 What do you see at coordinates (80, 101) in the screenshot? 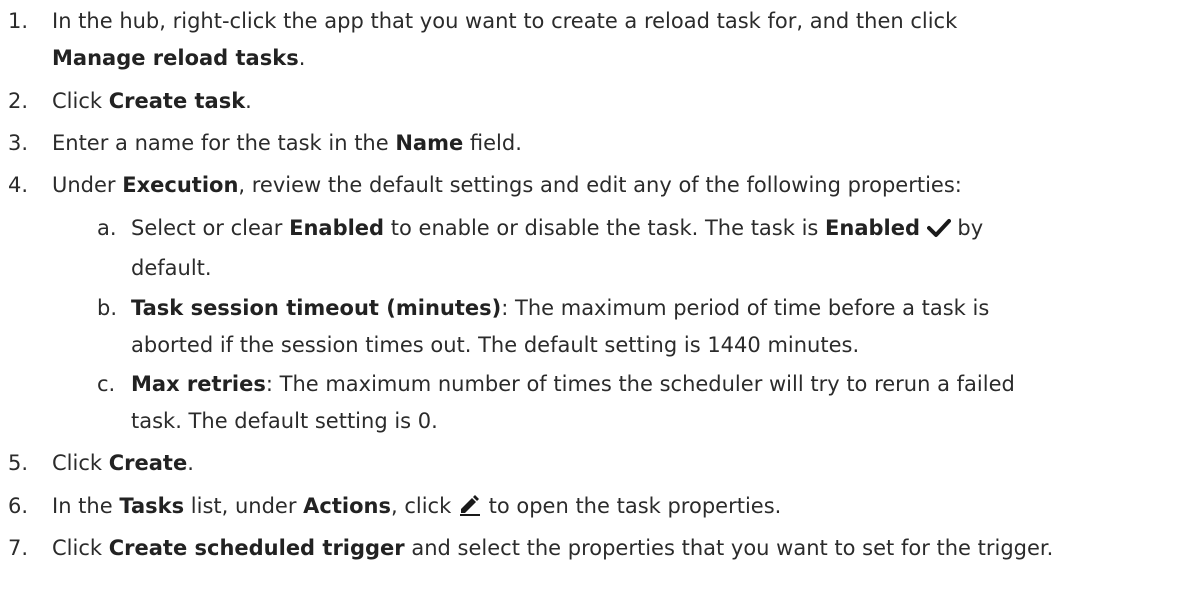
I see `step-2-text: Click` at bounding box center [80, 101].